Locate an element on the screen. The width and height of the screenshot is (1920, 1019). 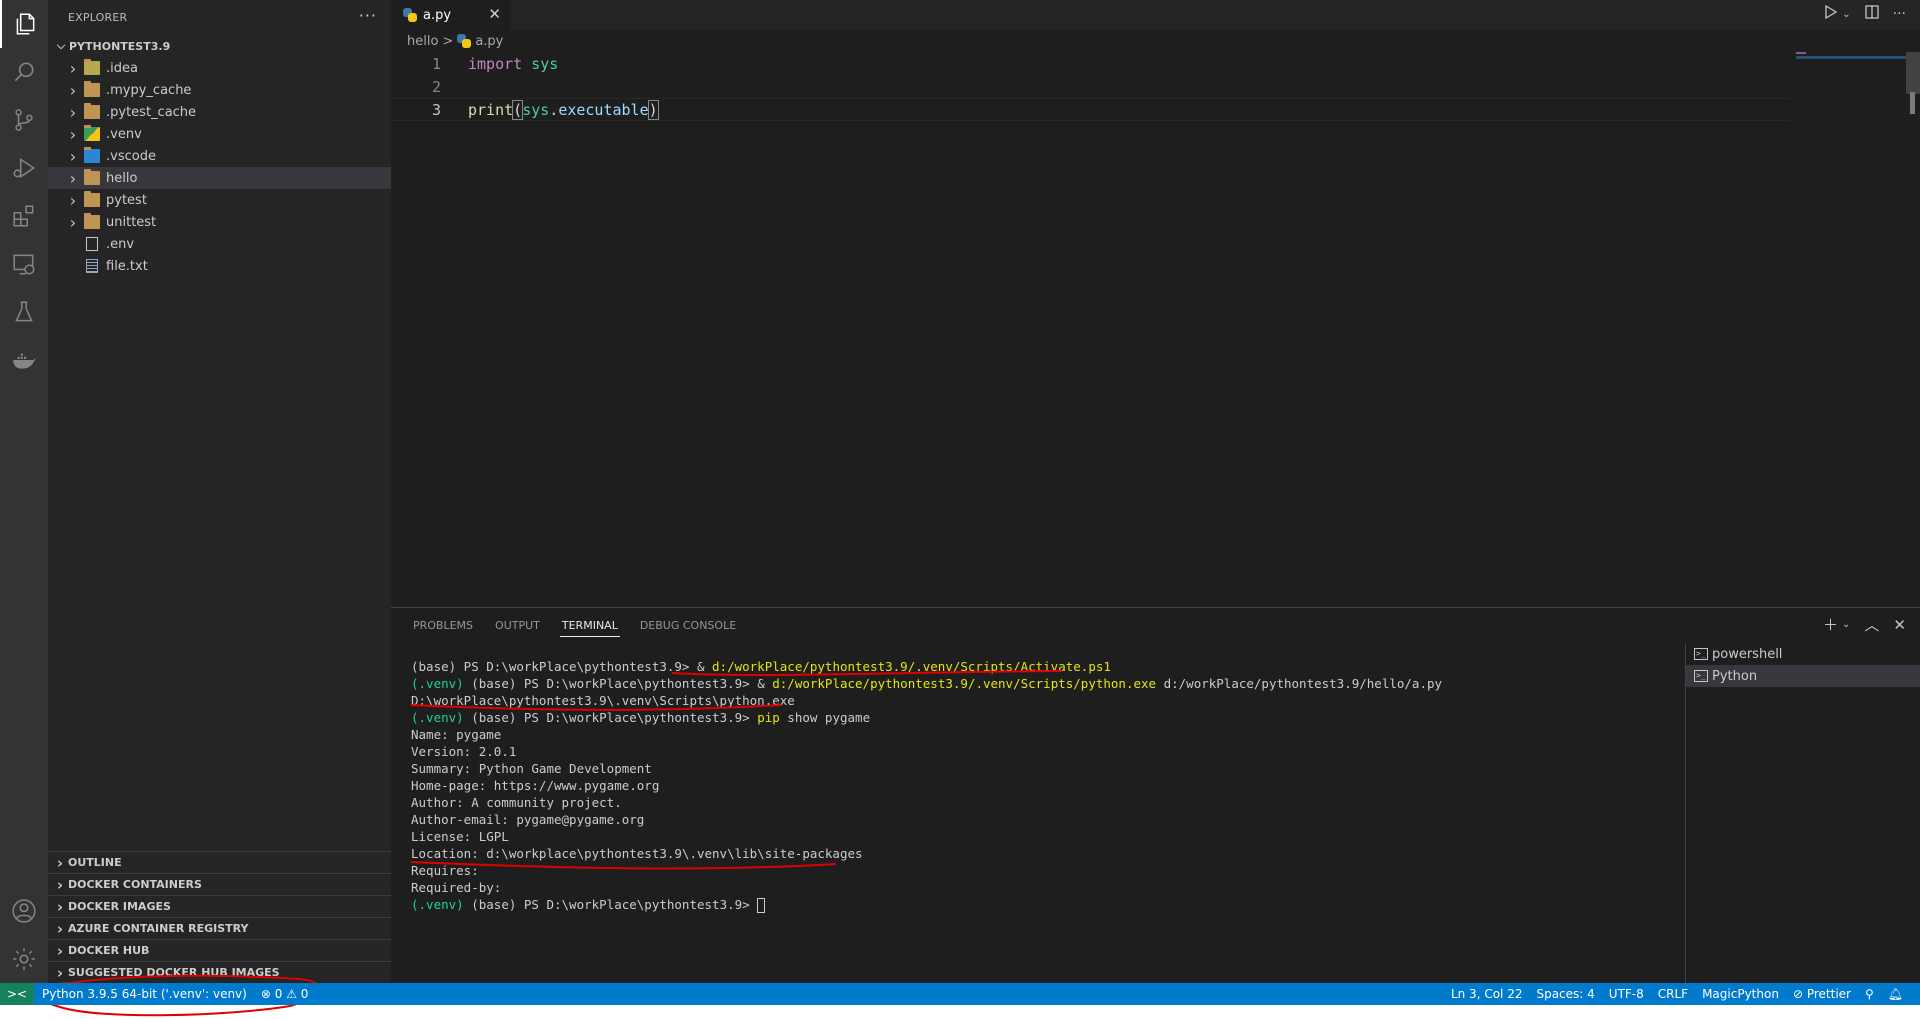
panel-tab-terminal: TERMINAL is located at coordinates (589, 625).